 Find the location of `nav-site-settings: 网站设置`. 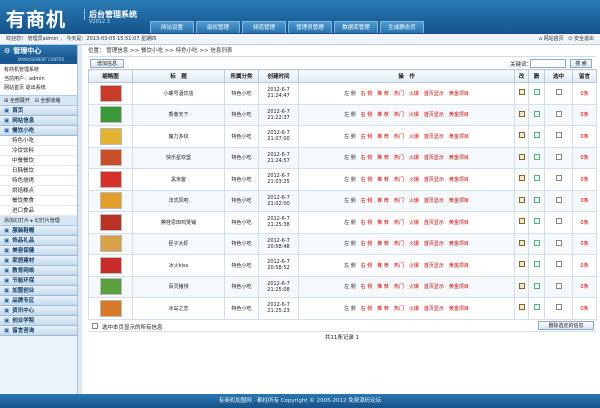

nav-site-settings: 网站设置 is located at coordinates (172, 27).